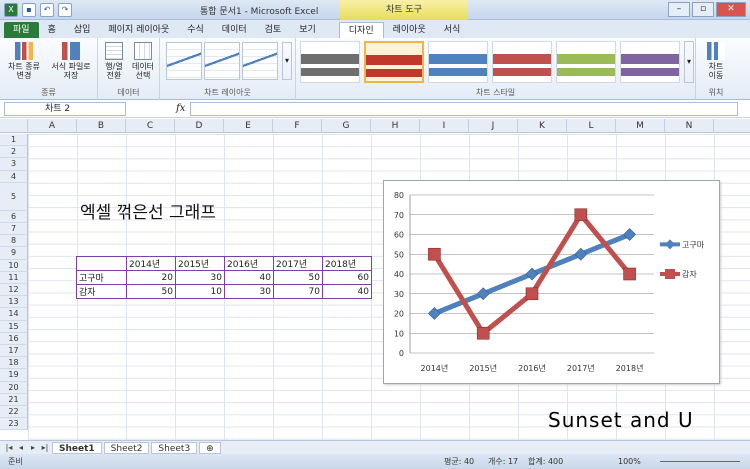 The height and width of the screenshot is (469, 750). I want to click on minimize-icon: –, so click(679, 9).